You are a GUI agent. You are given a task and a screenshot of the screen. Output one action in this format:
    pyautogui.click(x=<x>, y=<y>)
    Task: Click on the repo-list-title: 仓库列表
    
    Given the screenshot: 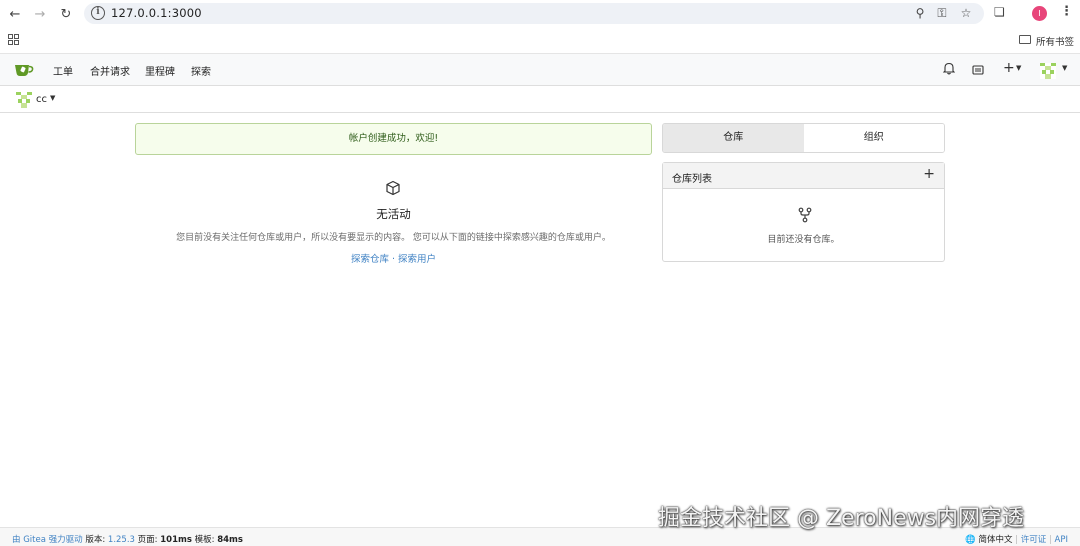 What is the action you would take?
    pyautogui.click(x=692, y=179)
    